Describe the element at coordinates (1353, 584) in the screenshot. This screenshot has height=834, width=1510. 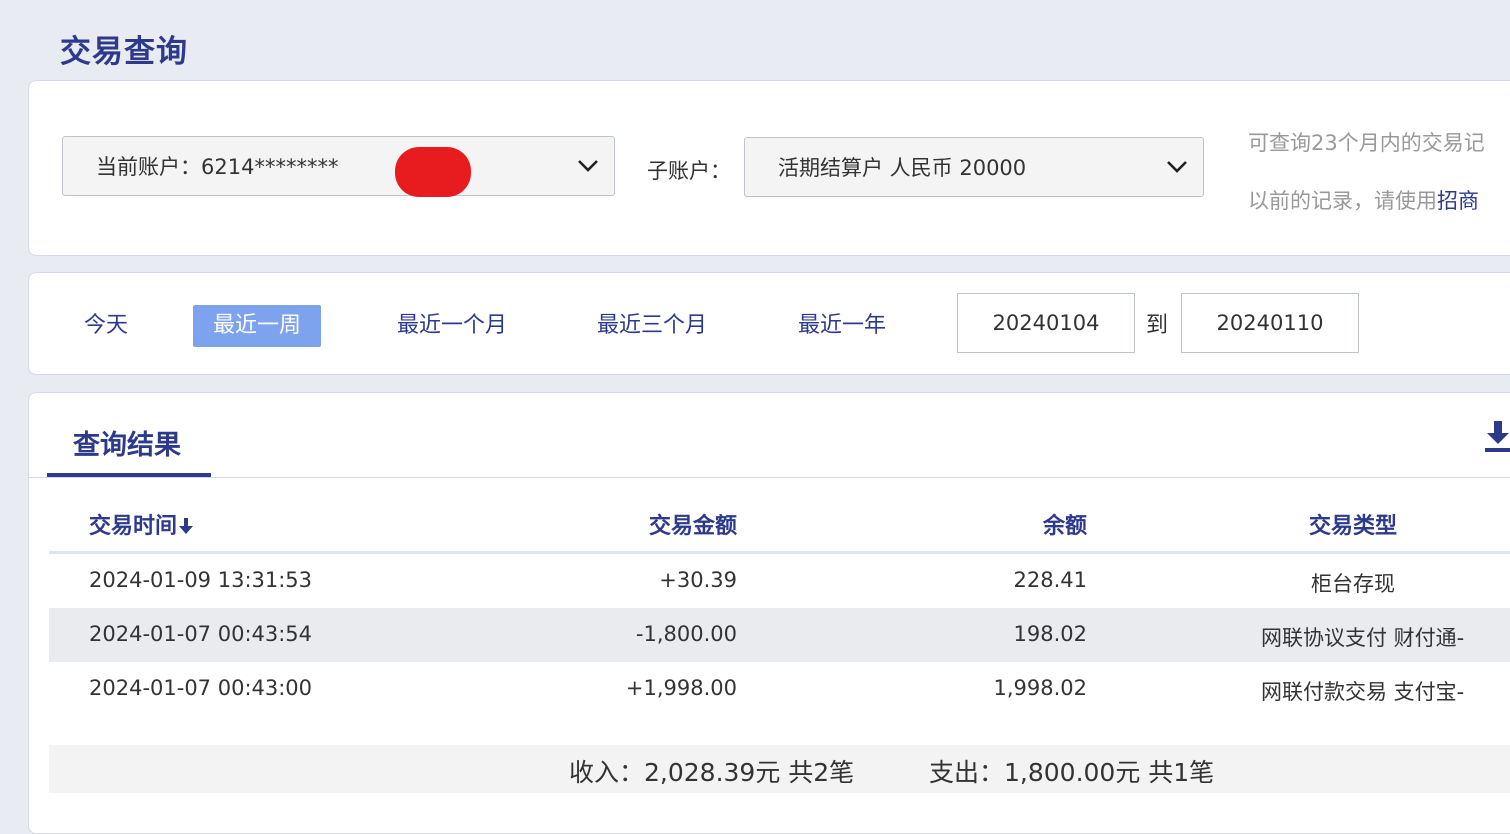
I see `cell-type: 柜台存现` at that location.